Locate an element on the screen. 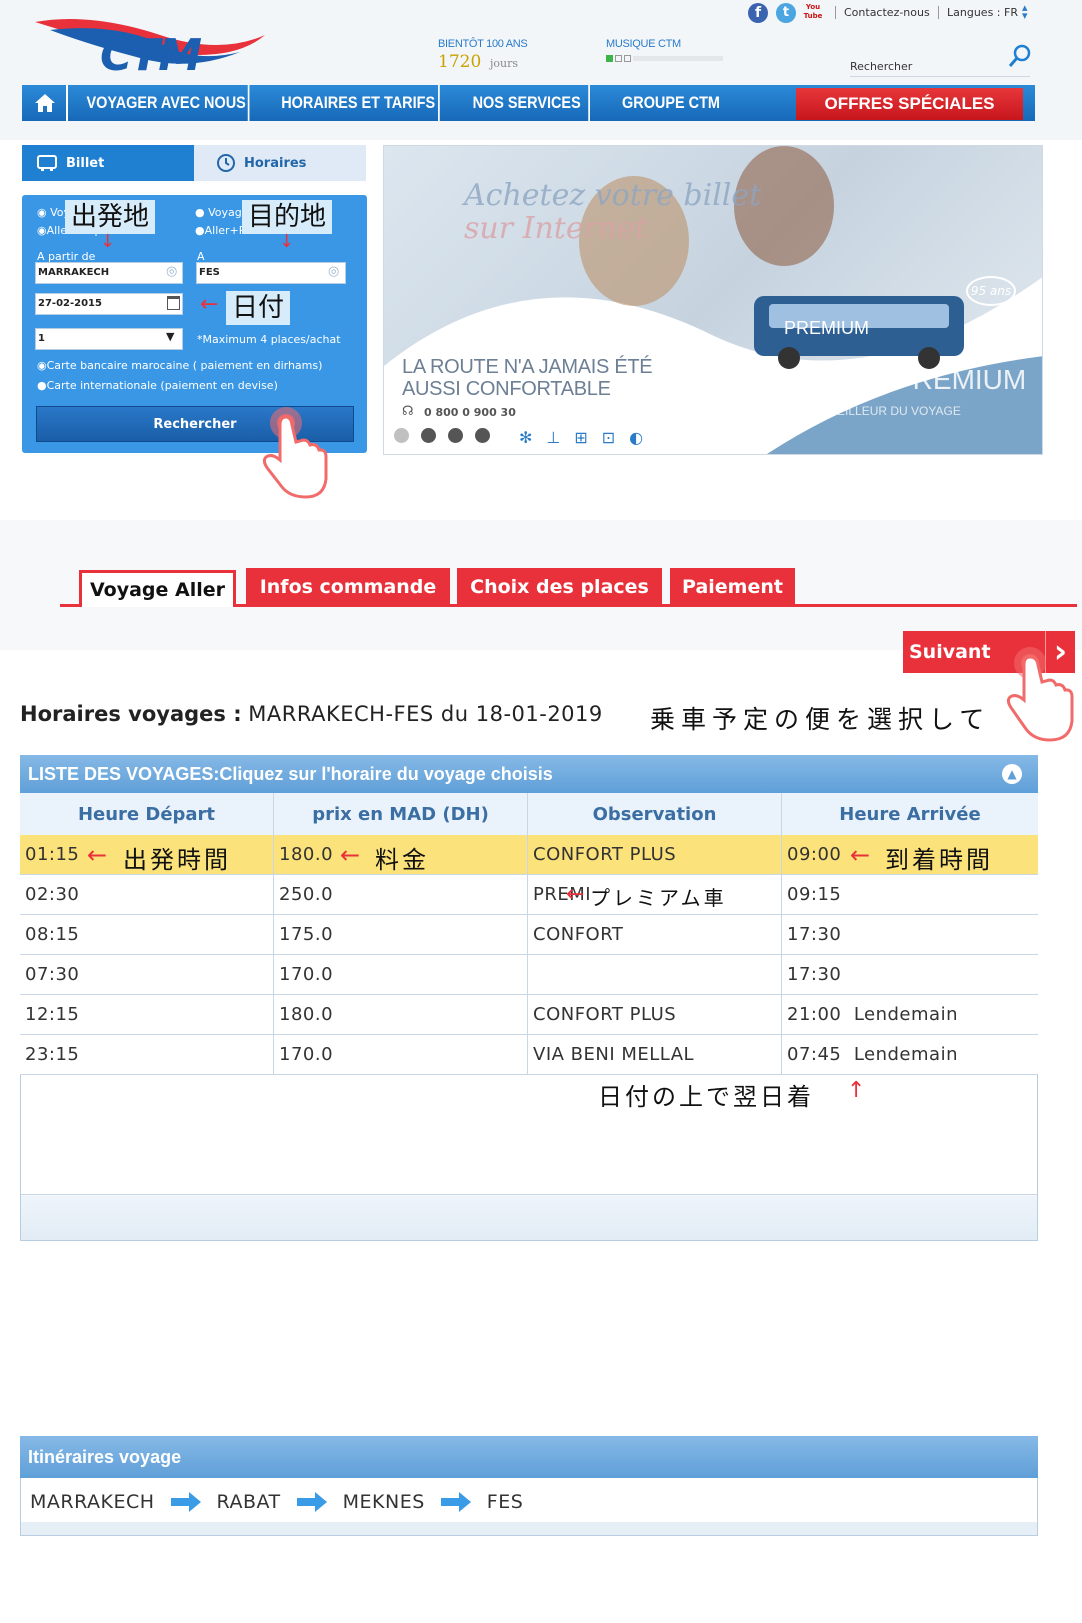 Image resolution: width=1082 pixels, height=1623 pixels. cell-depart: 02:30 is located at coordinates (147, 895).